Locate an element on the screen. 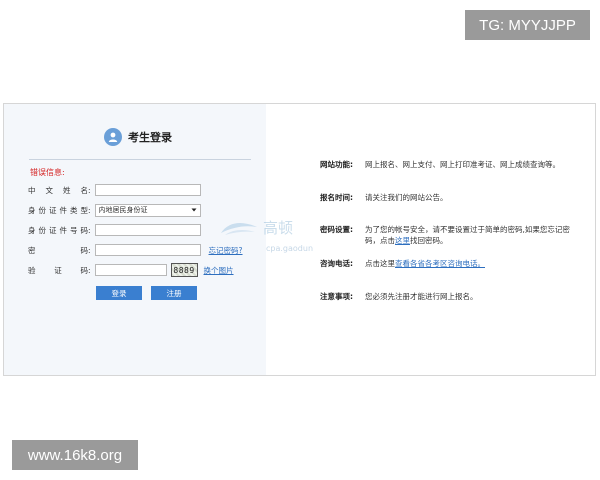 The width and height of the screenshot is (600, 480). user-icon is located at coordinates (113, 137).